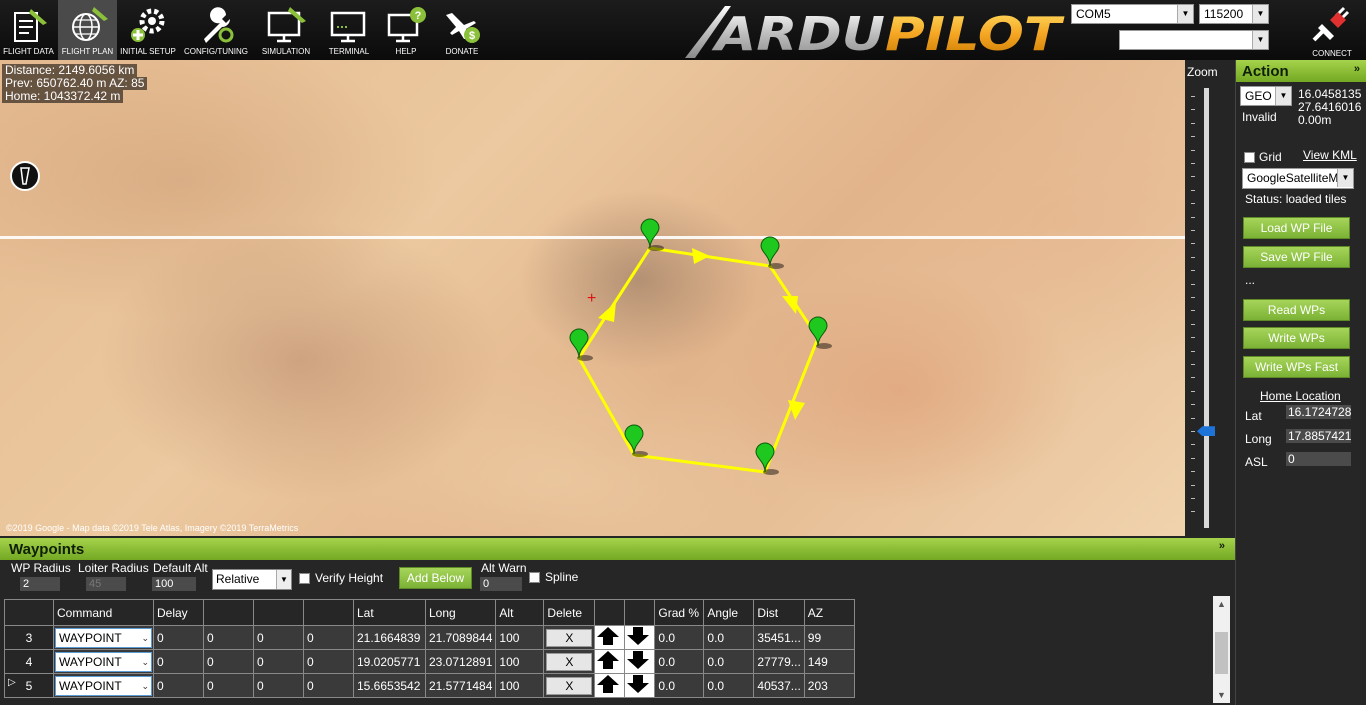 The image size is (1366, 705). Describe the element at coordinates (103, 612) in the screenshot. I see `col-header-command: Command` at that location.